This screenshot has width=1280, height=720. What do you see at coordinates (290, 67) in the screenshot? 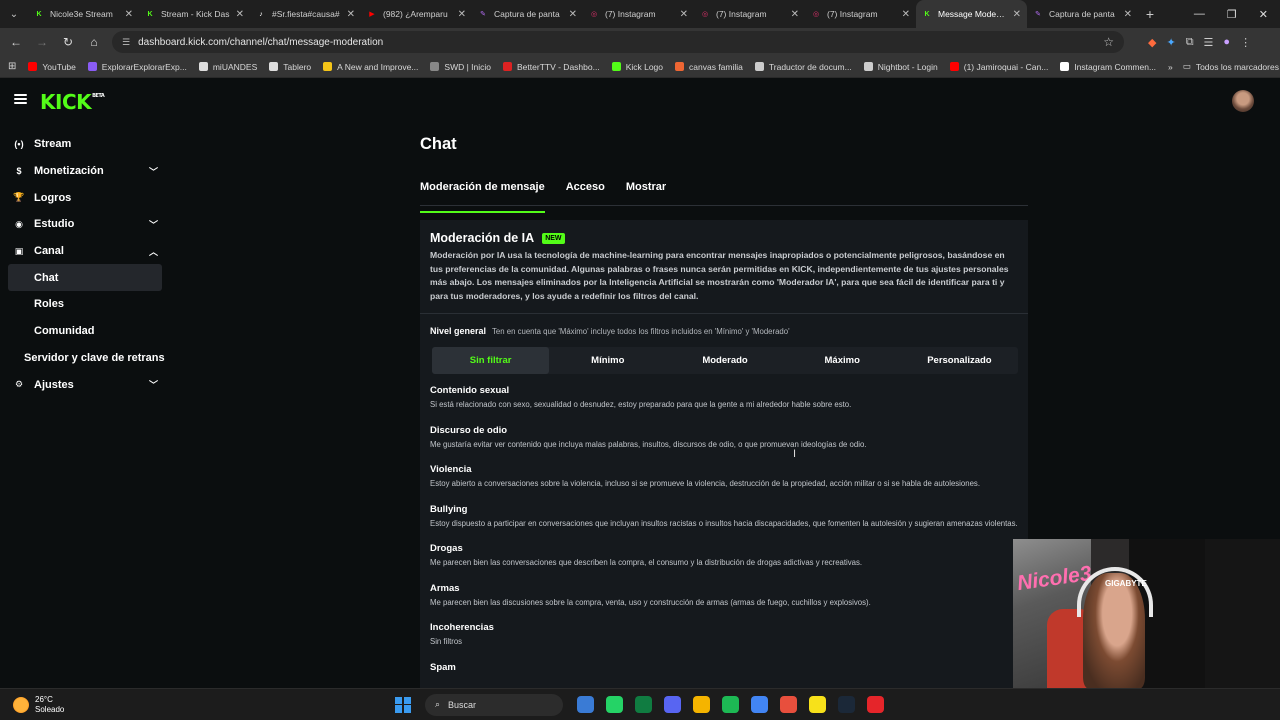
I see `bookmark-item: Tablero` at bounding box center [290, 67].